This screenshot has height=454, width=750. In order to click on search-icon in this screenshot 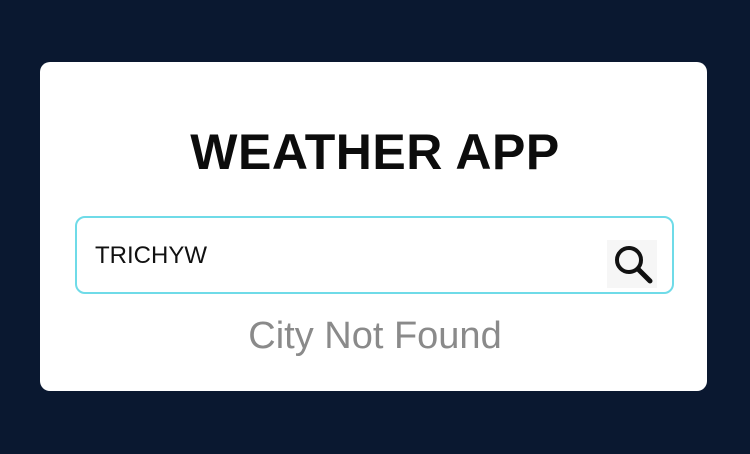, I will do `click(632, 264)`.